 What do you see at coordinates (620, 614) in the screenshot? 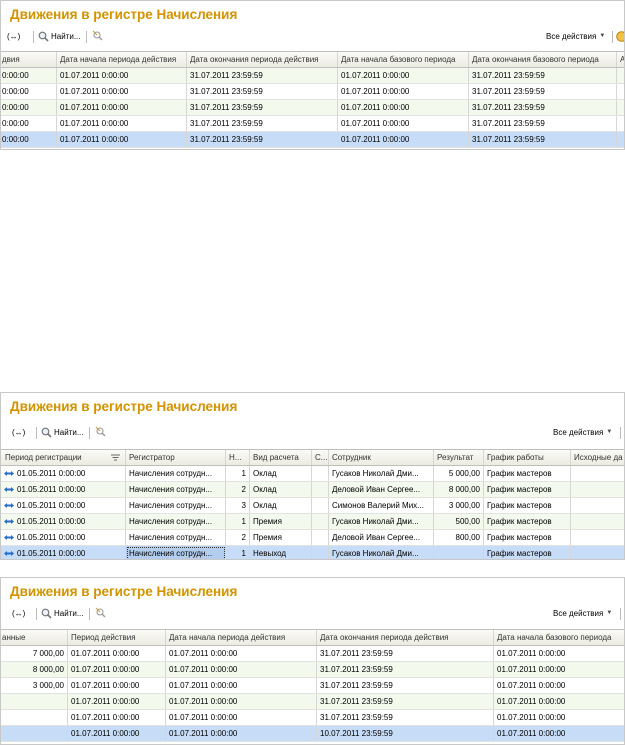
I see `toolbar-separator` at bounding box center [620, 614].